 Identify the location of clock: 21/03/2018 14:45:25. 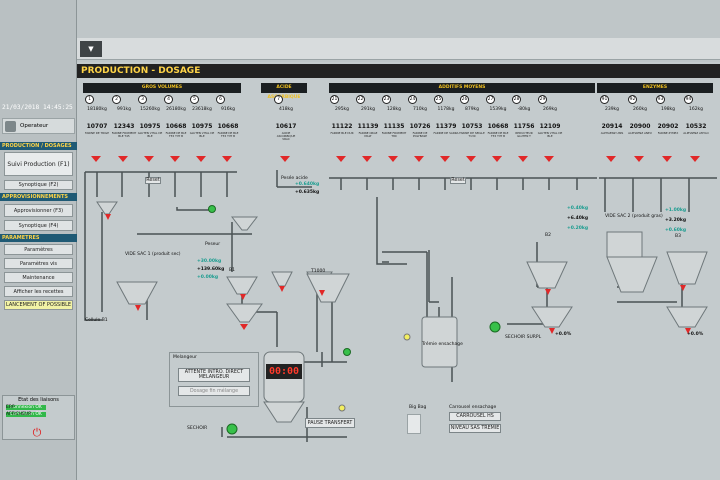
(37, 107).